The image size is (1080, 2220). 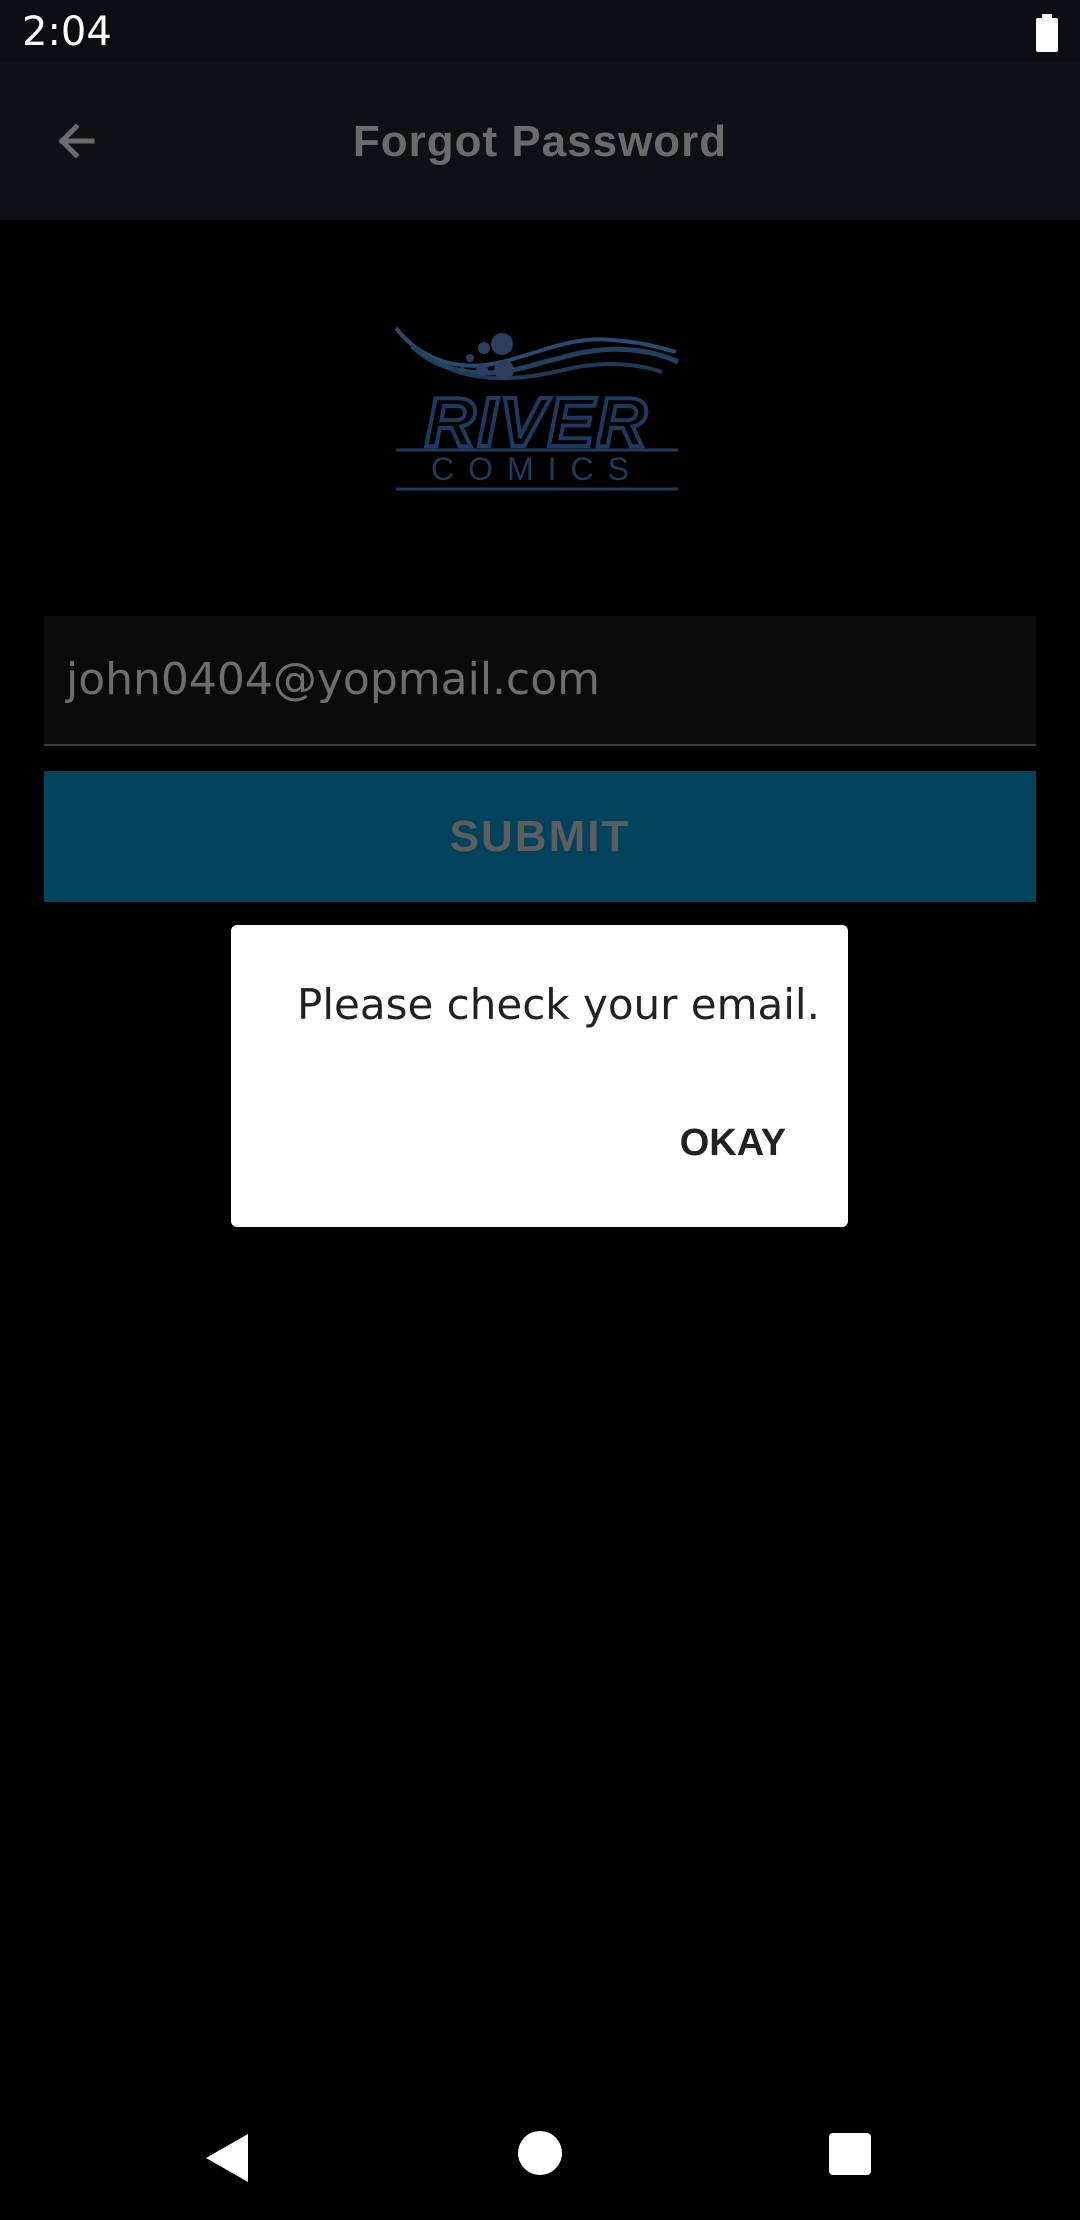 What do you see at coordinates (539, 1076) in the screenshot?
I see `alert-dialog: Please check your email. OKAY` at bounding box center [539, 1076].